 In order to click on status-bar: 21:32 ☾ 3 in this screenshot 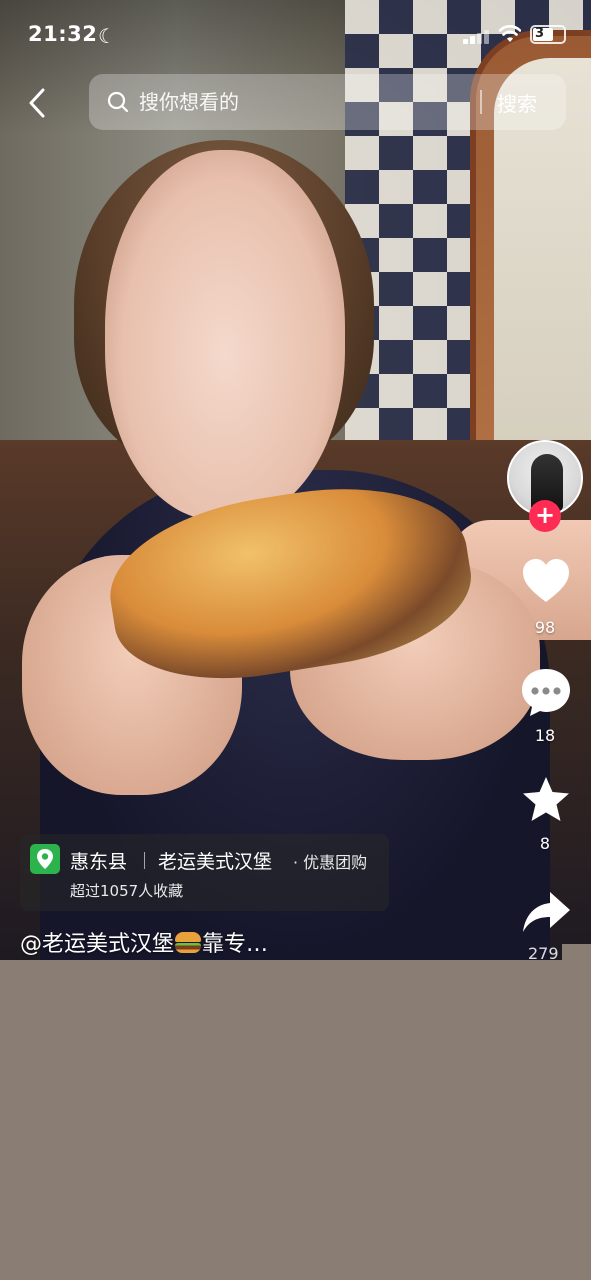, I will do `click(295, 37)`.